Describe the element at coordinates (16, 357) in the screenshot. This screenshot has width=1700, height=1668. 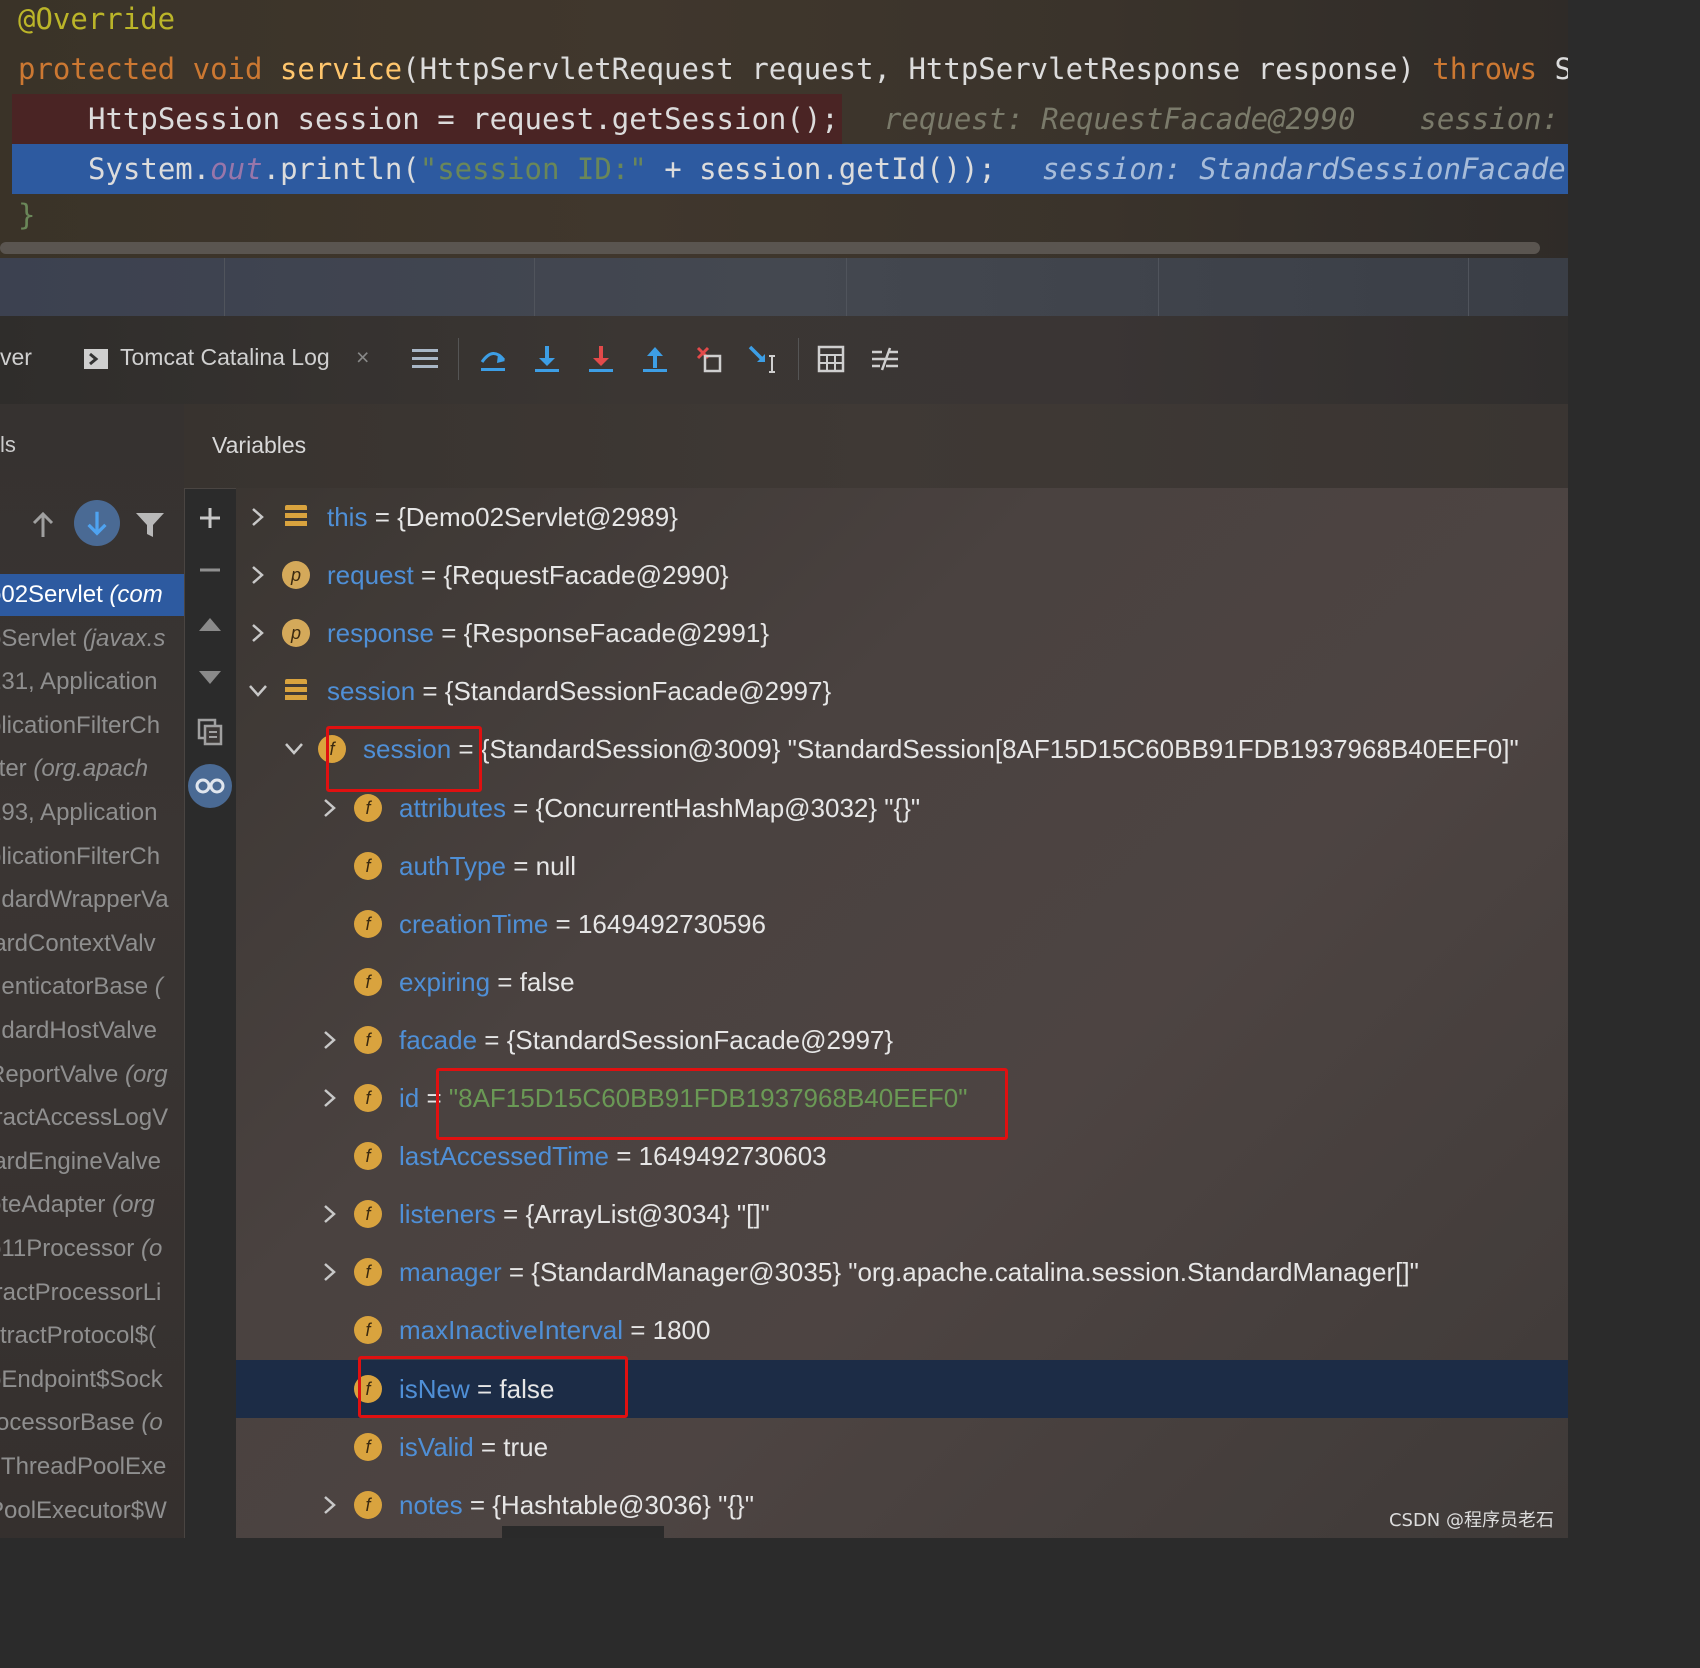
I see `tab-server: ver` at that location.